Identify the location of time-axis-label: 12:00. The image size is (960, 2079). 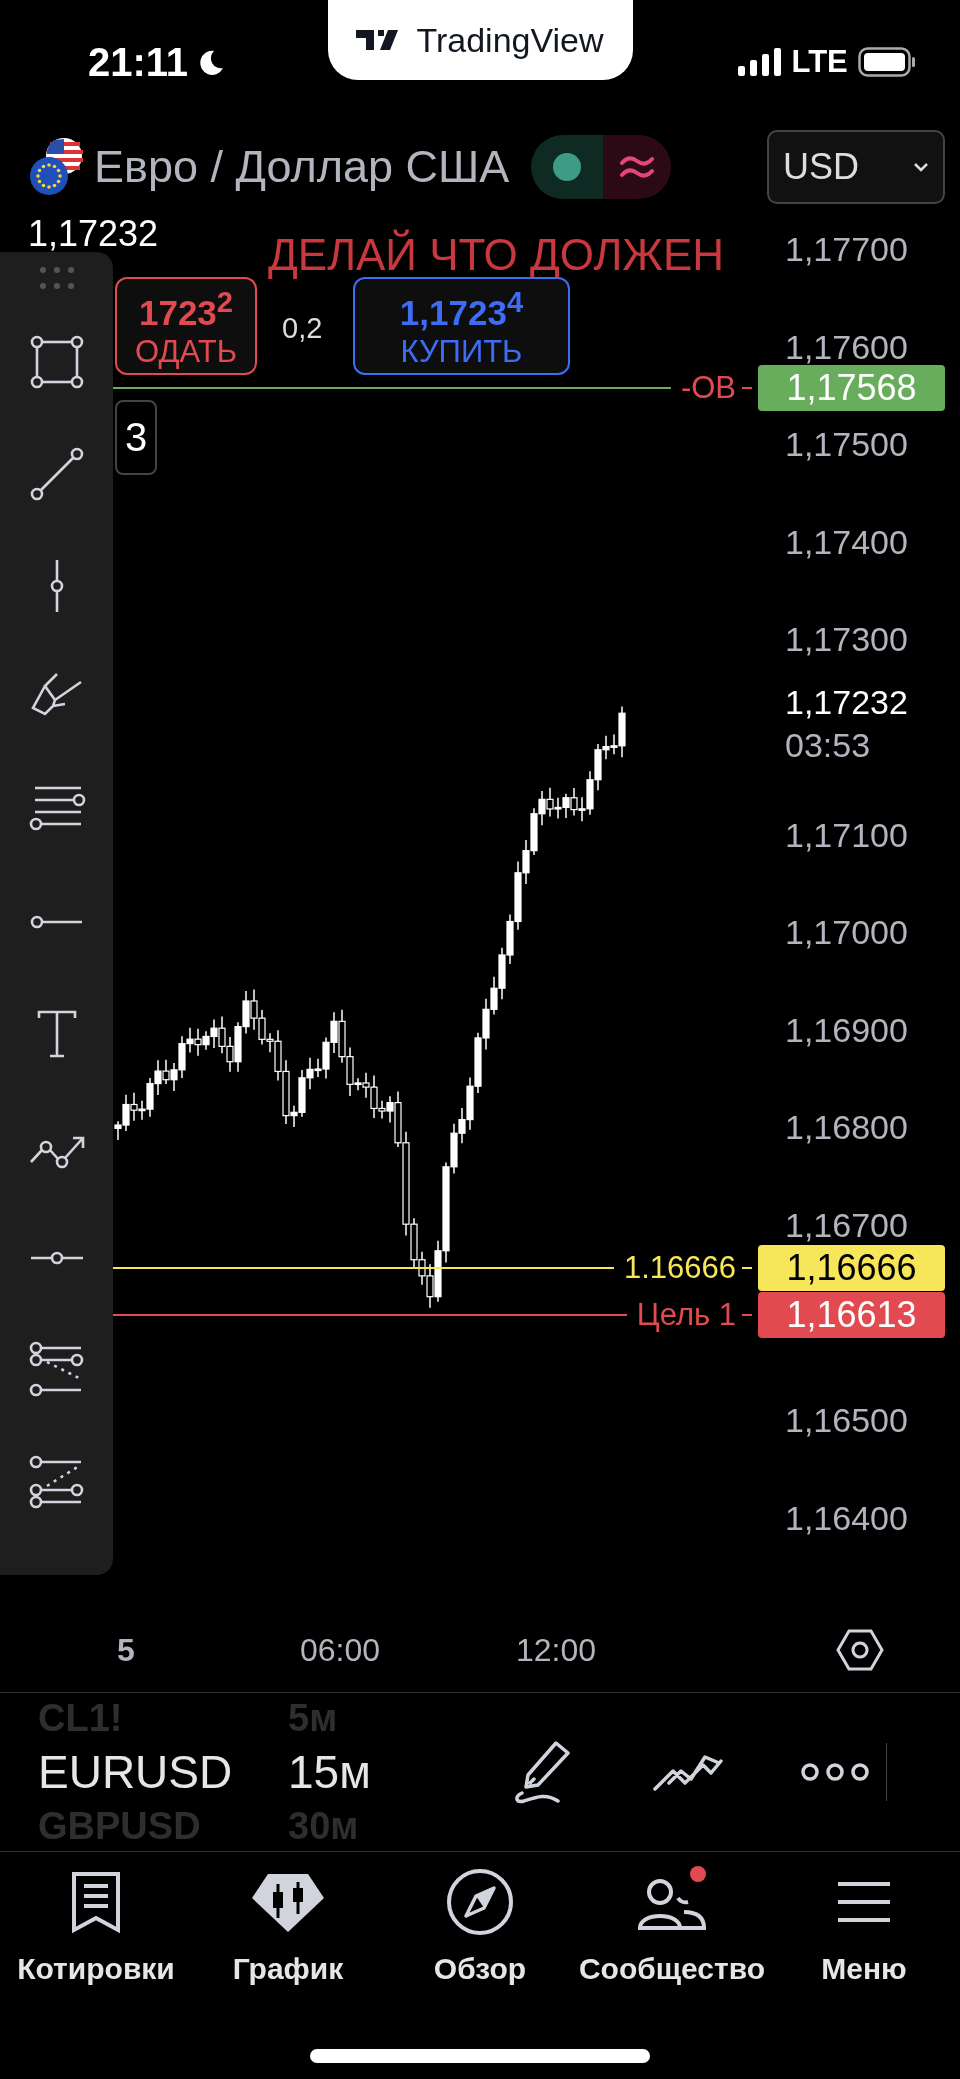
(556, 1650).